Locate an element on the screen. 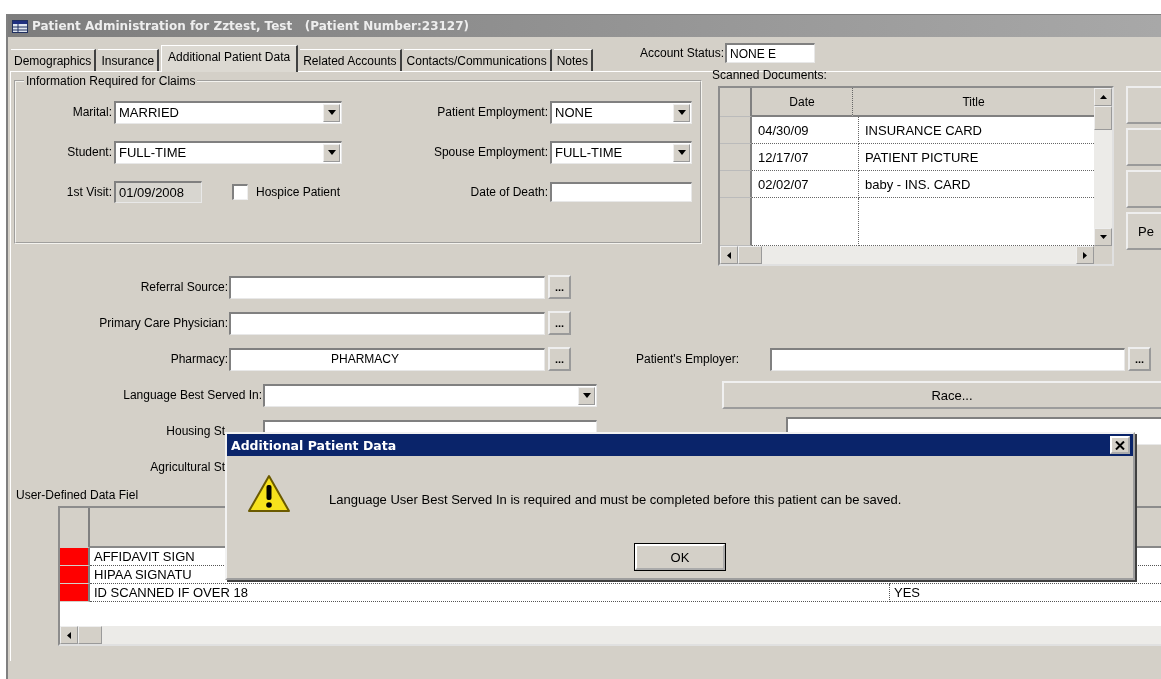  checkbox is located at coordinates (240, 192).